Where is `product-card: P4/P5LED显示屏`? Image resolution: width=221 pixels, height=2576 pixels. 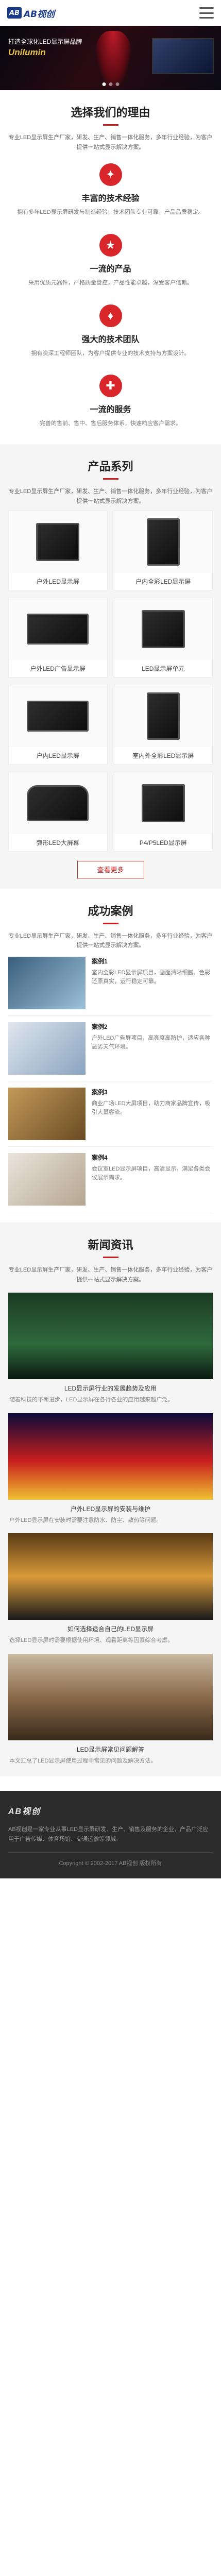 product-card: P4/P5LED显示屏 is located at coordinates (163, 811).